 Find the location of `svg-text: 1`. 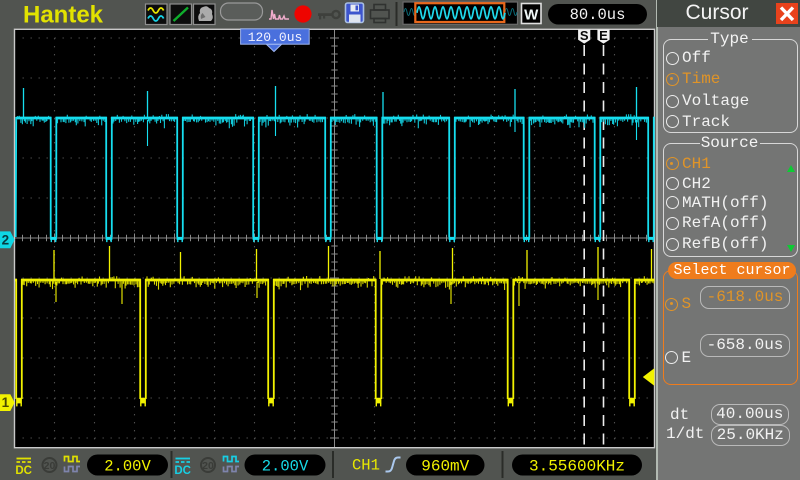

svg-text: 1 is located at coordinates (6, 402).